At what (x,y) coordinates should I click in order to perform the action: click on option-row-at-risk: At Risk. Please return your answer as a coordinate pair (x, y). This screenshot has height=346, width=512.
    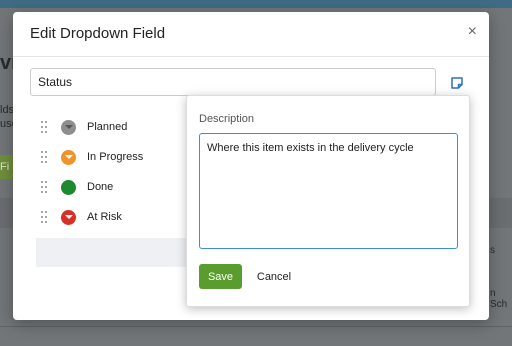
    Looking at the image, I should click on (121, 218).